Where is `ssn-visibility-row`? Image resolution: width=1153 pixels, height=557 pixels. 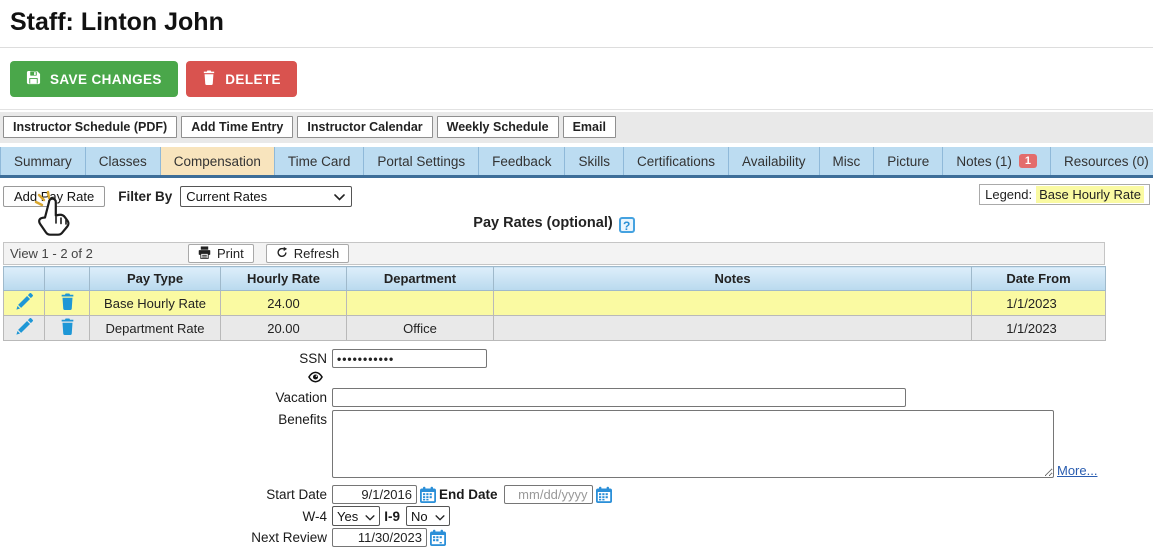 ssn-visibility-row is located at coordinates (576, 378).